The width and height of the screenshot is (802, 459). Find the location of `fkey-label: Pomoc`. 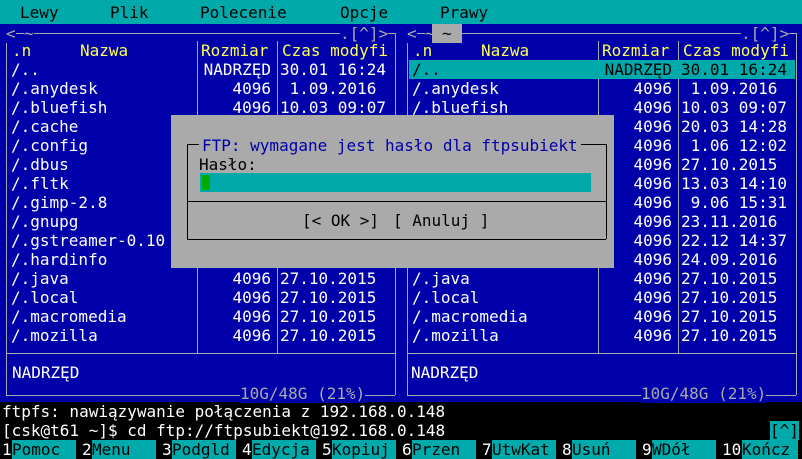

fkey-label: Pomoc is located at coordinates (44, 449).